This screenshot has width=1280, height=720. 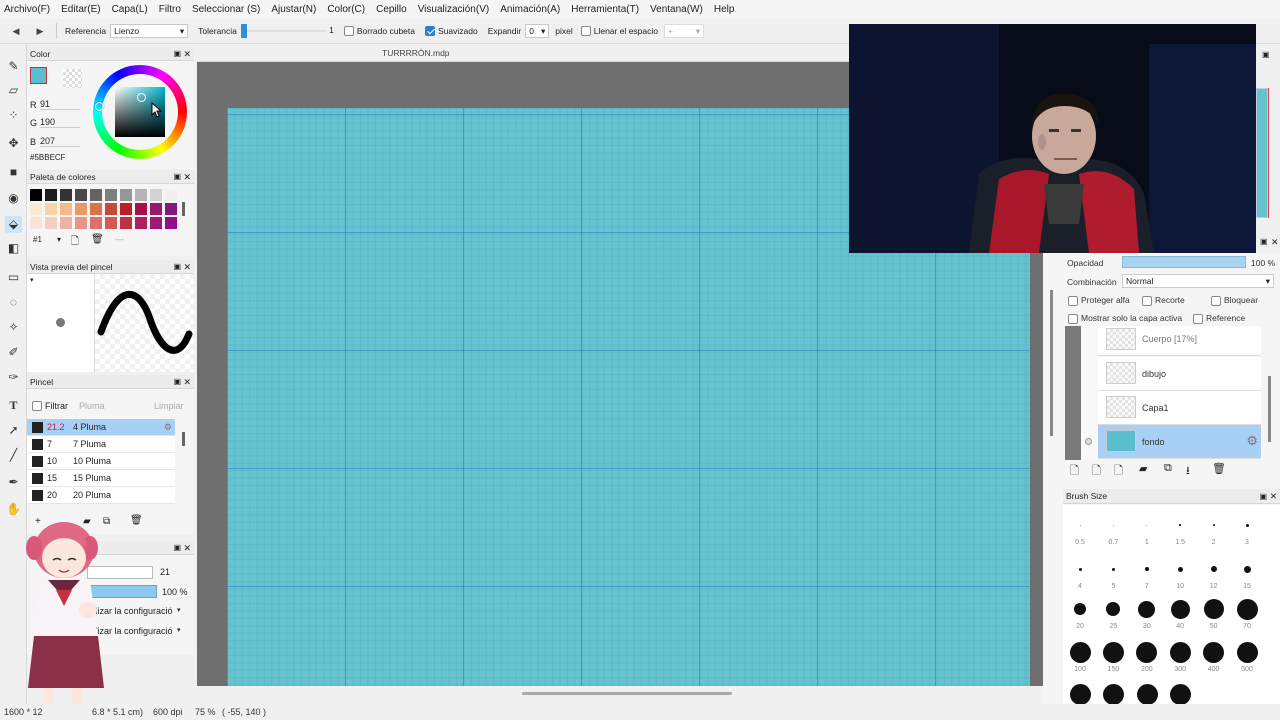 What do you see at coordinates (1147, 613) in the screenshot?
I see `brush-size-cell: 30` at bounding box center [1147, 613].